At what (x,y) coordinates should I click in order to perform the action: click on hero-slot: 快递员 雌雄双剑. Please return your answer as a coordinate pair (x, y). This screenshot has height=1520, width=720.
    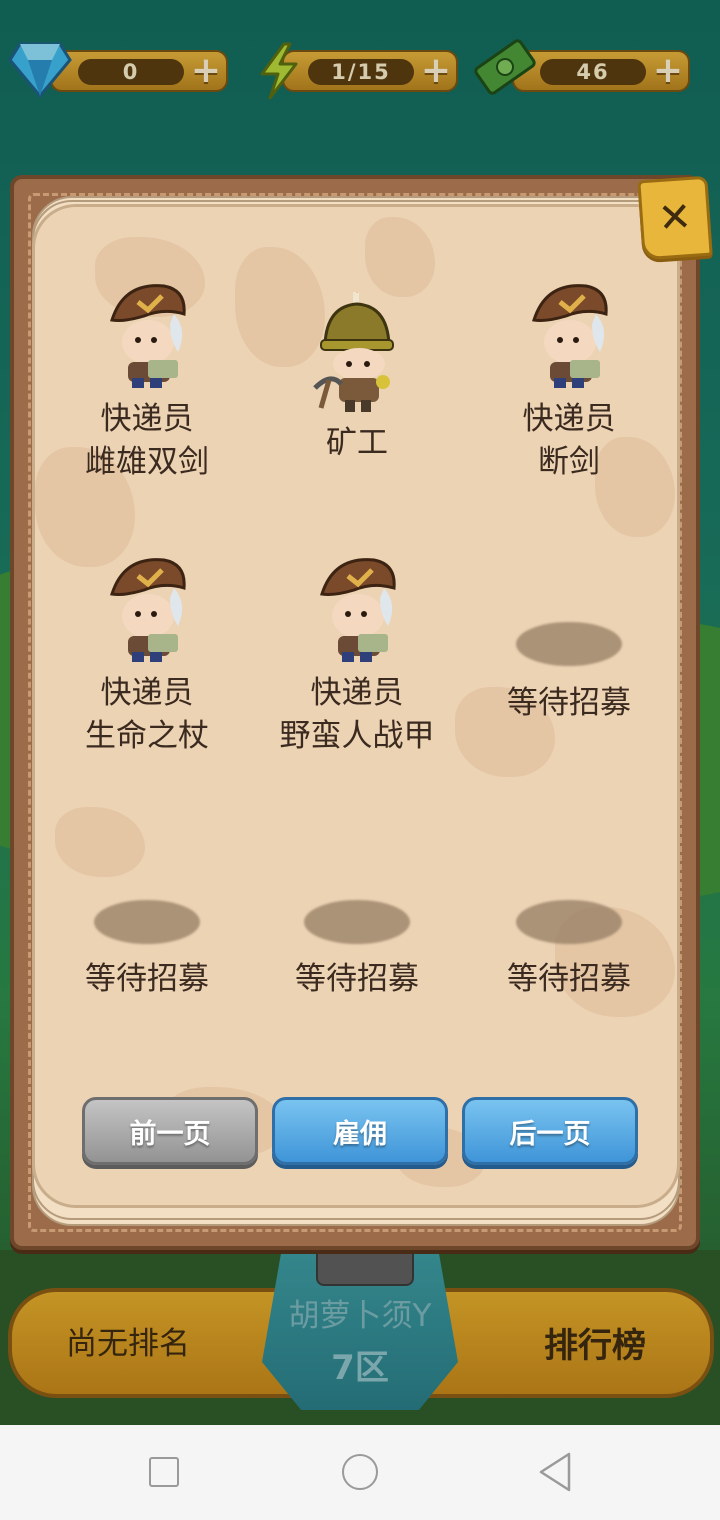
    Looking at the image, I should click on (147, 382).